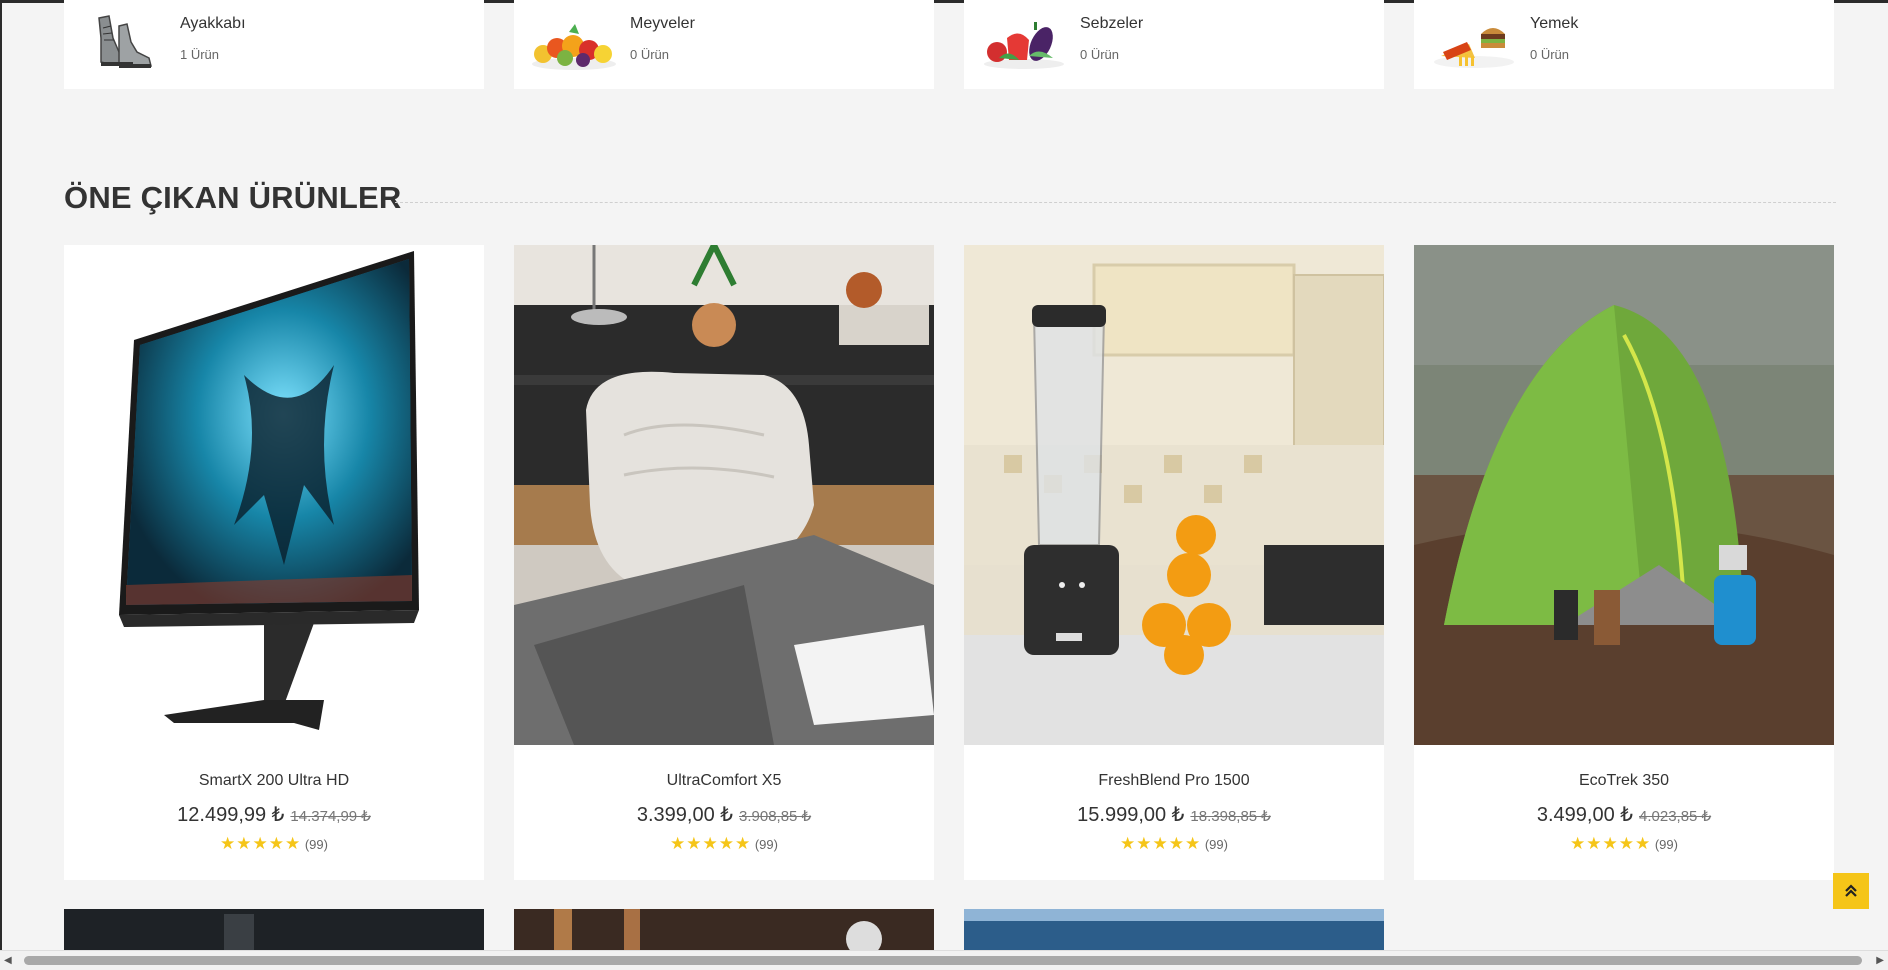 Image resolution: width=1888 pixels, height=970 pixels. Describe the element at coordinates (1624, 44) in the screenshot. I see `category-card-food: Yemek 0 Ürün` at that location.